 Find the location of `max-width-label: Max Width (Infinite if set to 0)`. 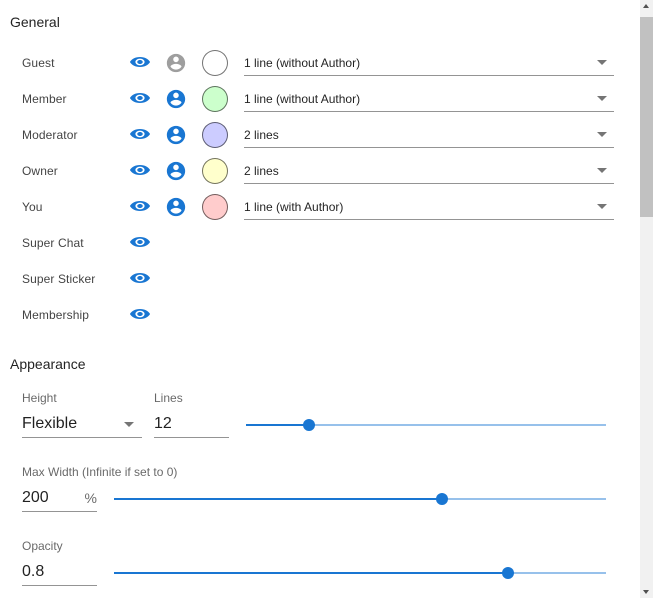

max-width-label: Max Width (Infinite if set to 0) is located at coordinates (100, 472).